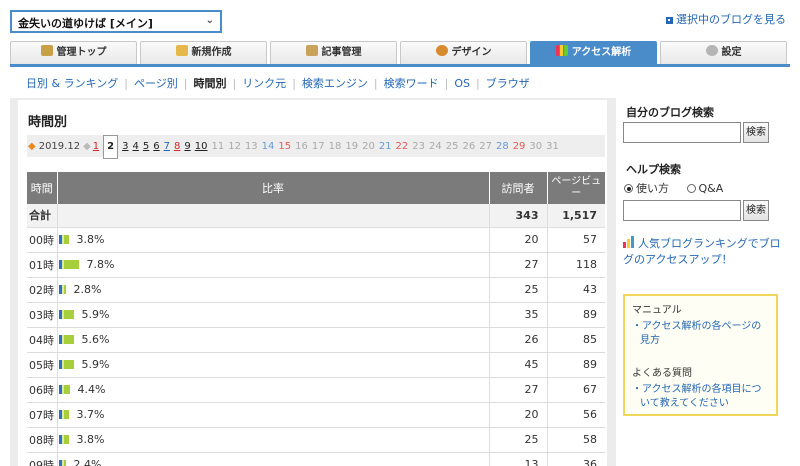  What do you see at coordinates (273, 265) in the screenshot?
I see `row-ratio-cell: 7.8%` at bounding box center [273, 265].